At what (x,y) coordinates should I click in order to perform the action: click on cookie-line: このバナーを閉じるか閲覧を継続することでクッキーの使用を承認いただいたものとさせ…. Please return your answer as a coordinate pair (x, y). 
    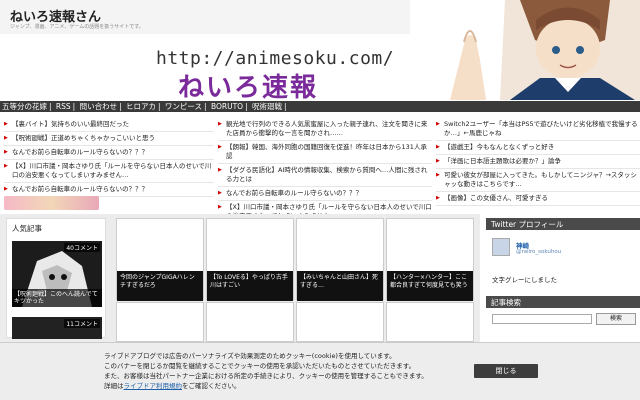
    Looking at the image, I should click on (260, 366).